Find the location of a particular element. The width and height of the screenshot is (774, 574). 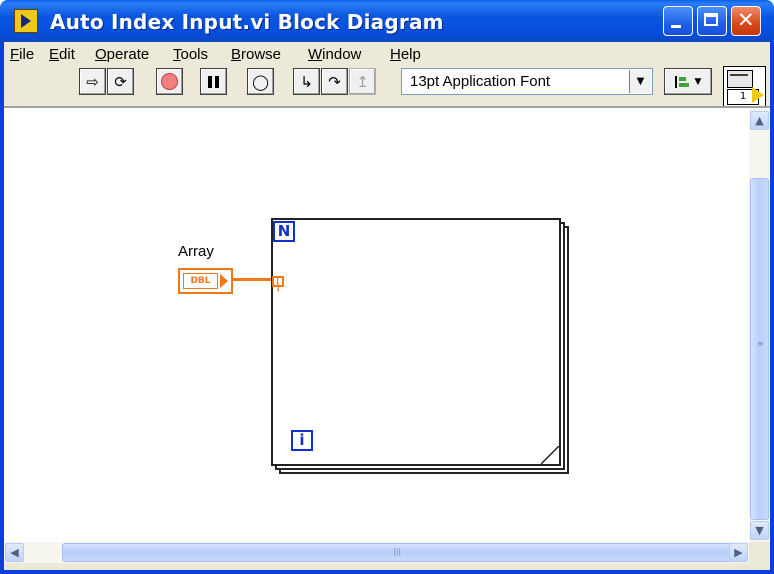

close-button is located at coordinates (746, 21).